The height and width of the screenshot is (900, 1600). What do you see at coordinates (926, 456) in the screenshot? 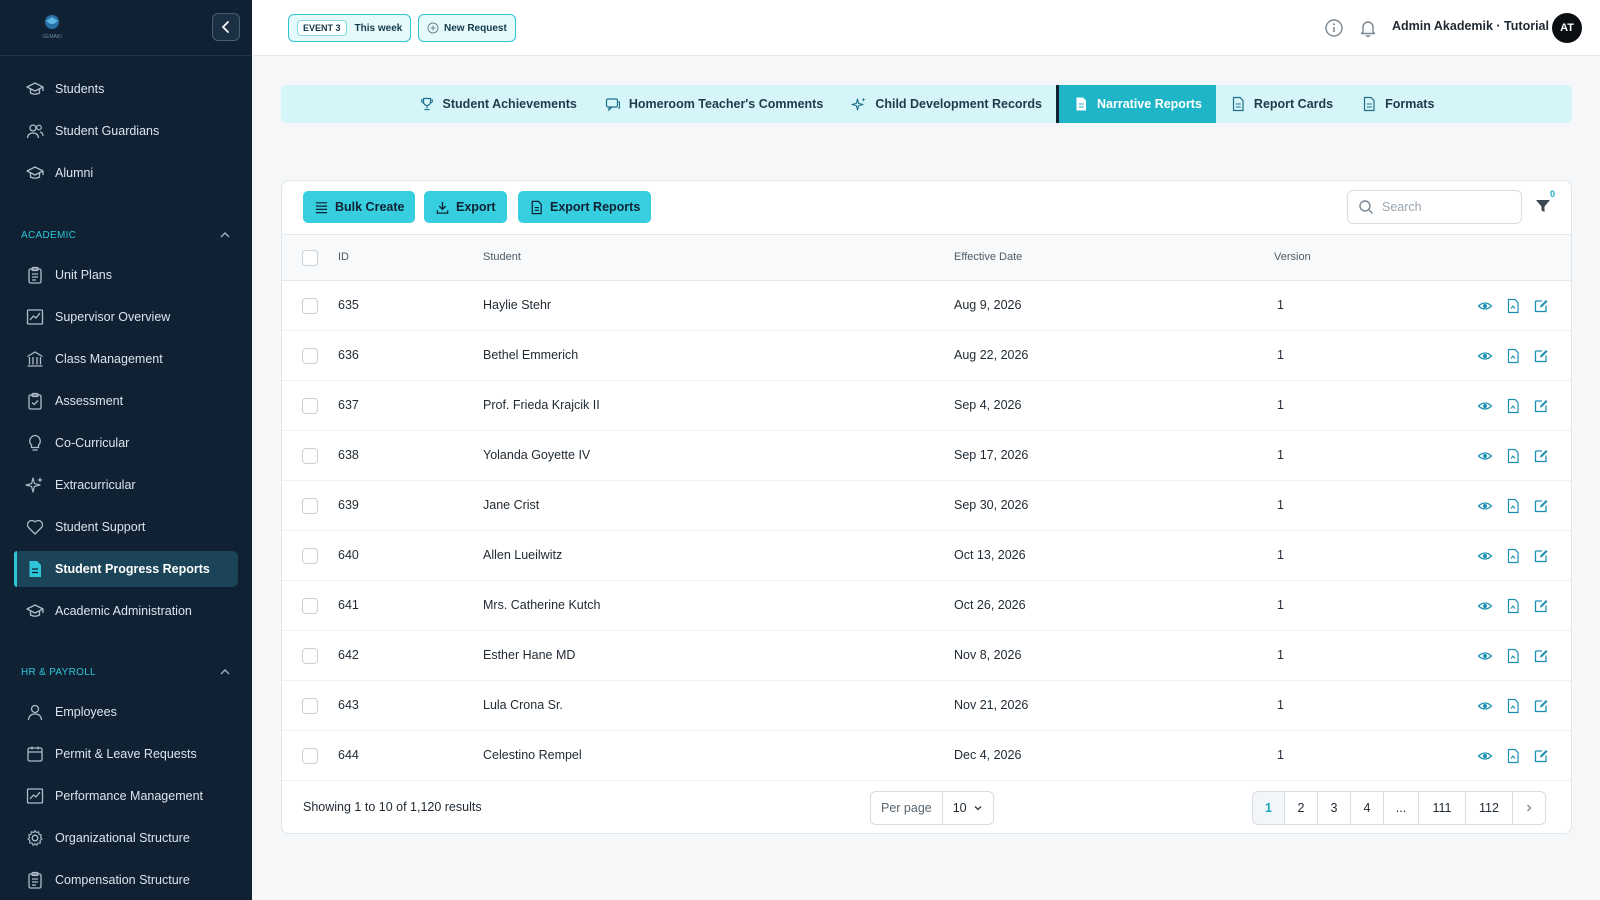
I see `table-row: 638 Yolanda Goyette IV Sep 17, 2026 1` at bounding box center [926, 456].